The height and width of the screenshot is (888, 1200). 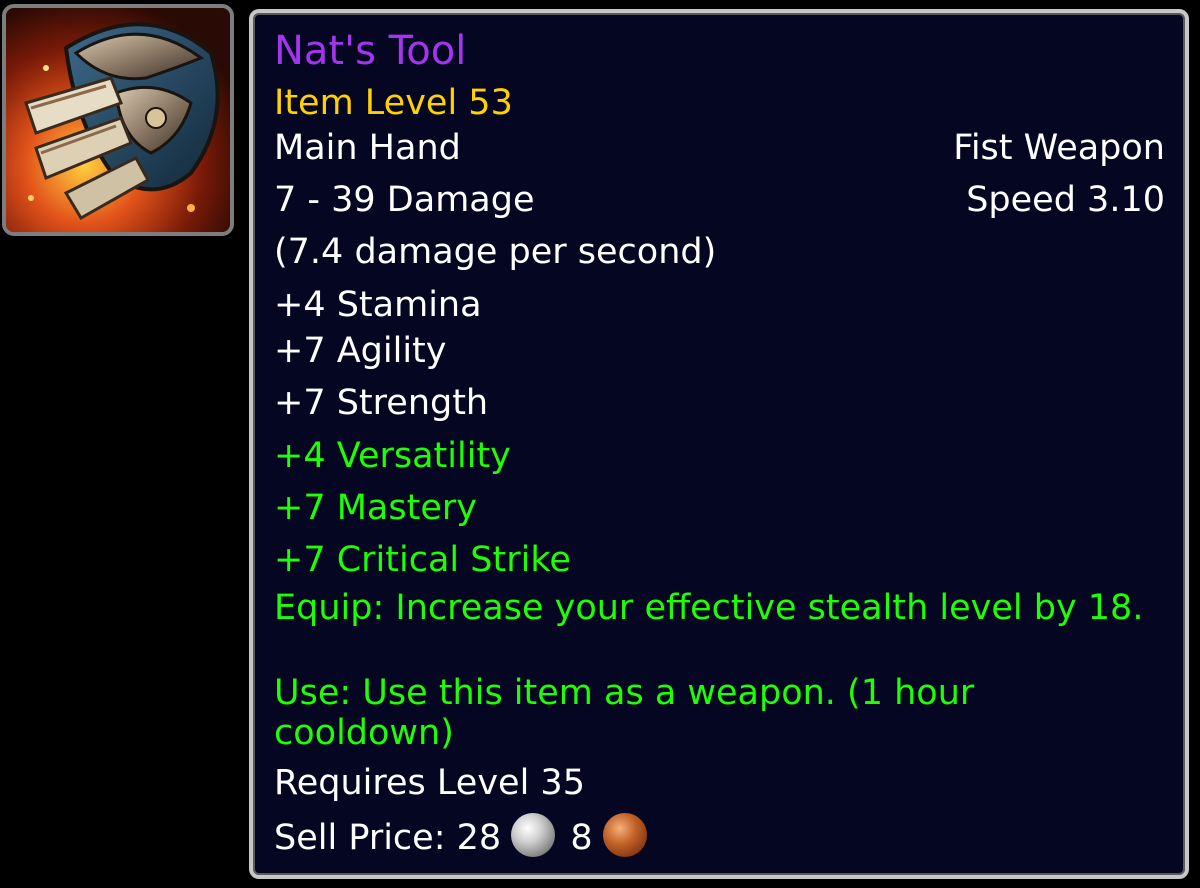 I want to click on item-type: Fist Weapon, so click(x=1059, y=148).